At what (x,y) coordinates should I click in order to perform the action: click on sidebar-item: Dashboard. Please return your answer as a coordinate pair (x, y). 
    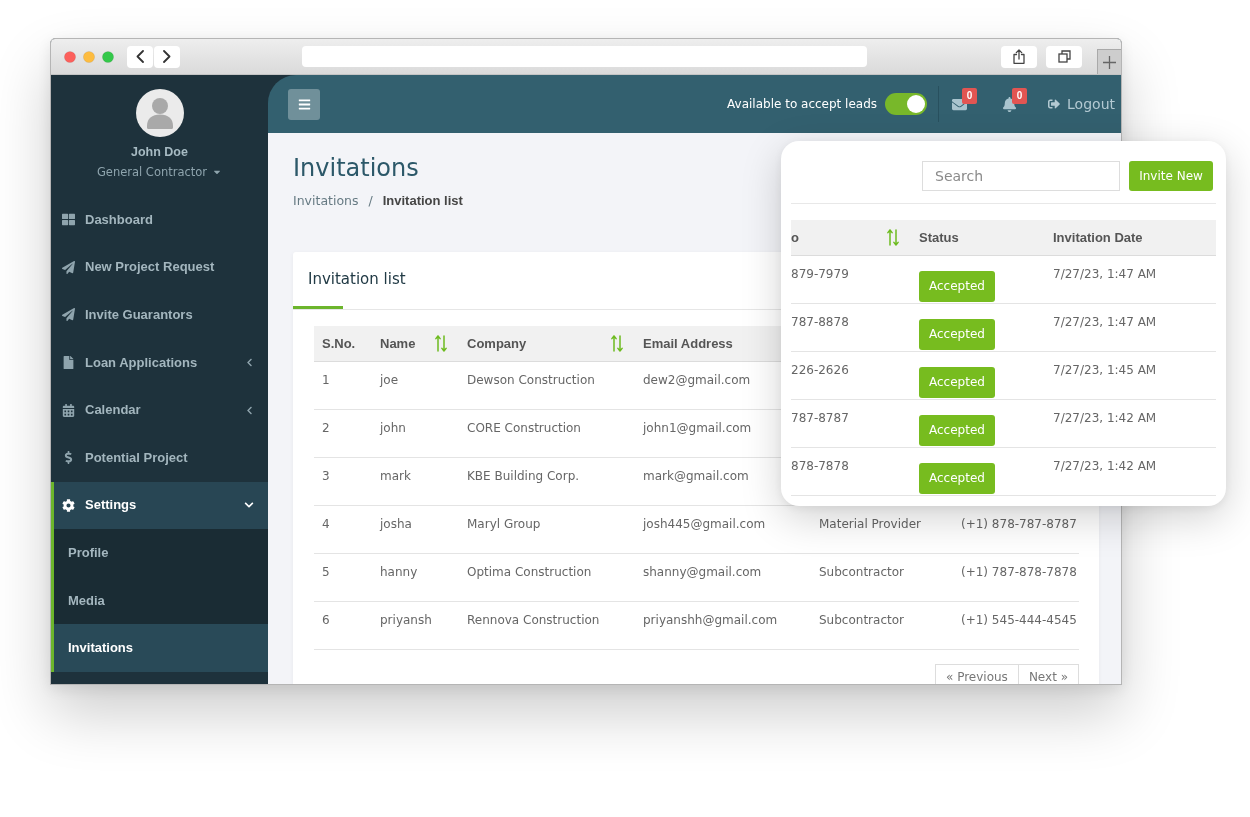
    Looking at the image, I should click on (161, 220).